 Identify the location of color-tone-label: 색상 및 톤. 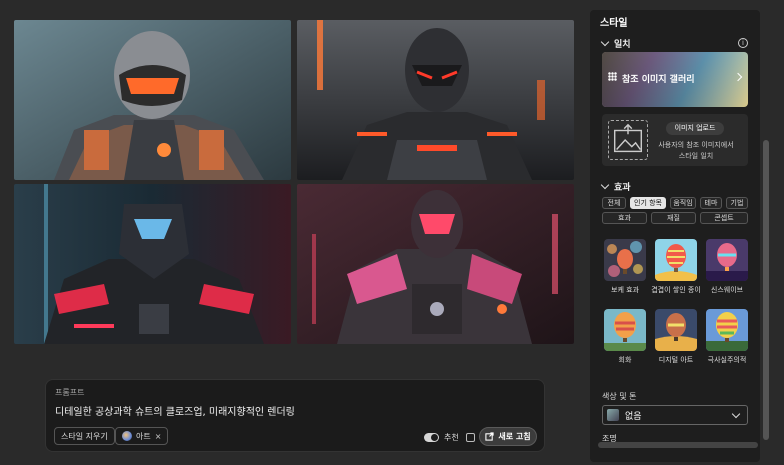
(619, 396).